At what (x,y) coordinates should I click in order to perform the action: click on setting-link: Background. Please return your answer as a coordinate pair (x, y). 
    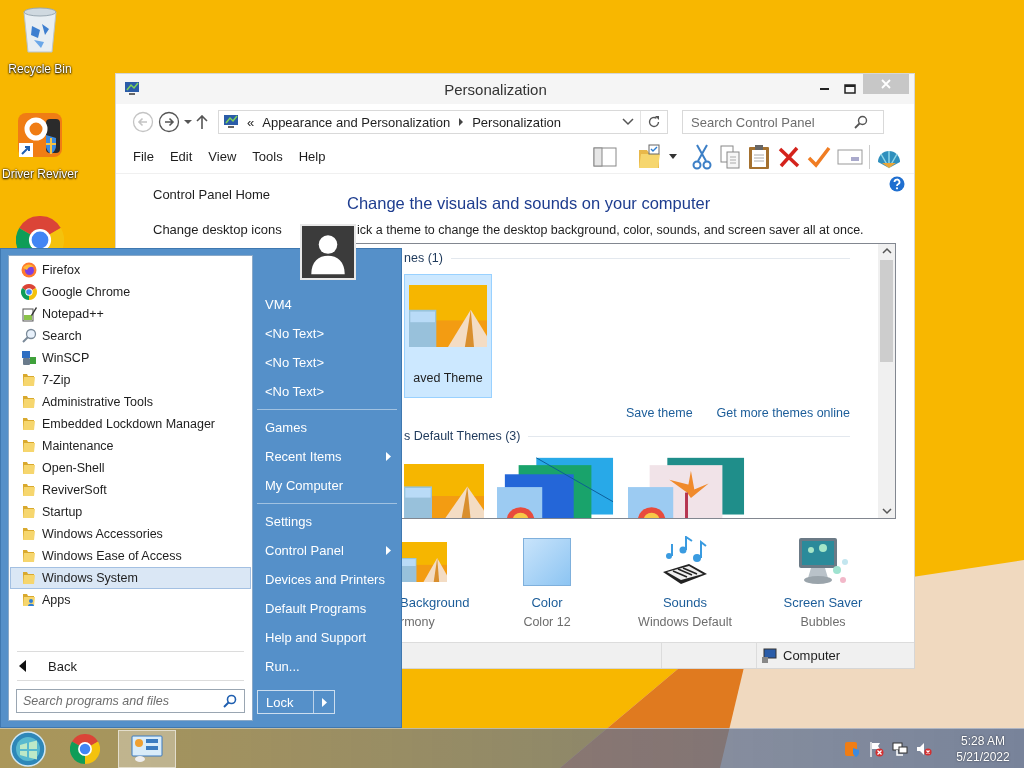
    Looking at the image, I should click on (435, 602).